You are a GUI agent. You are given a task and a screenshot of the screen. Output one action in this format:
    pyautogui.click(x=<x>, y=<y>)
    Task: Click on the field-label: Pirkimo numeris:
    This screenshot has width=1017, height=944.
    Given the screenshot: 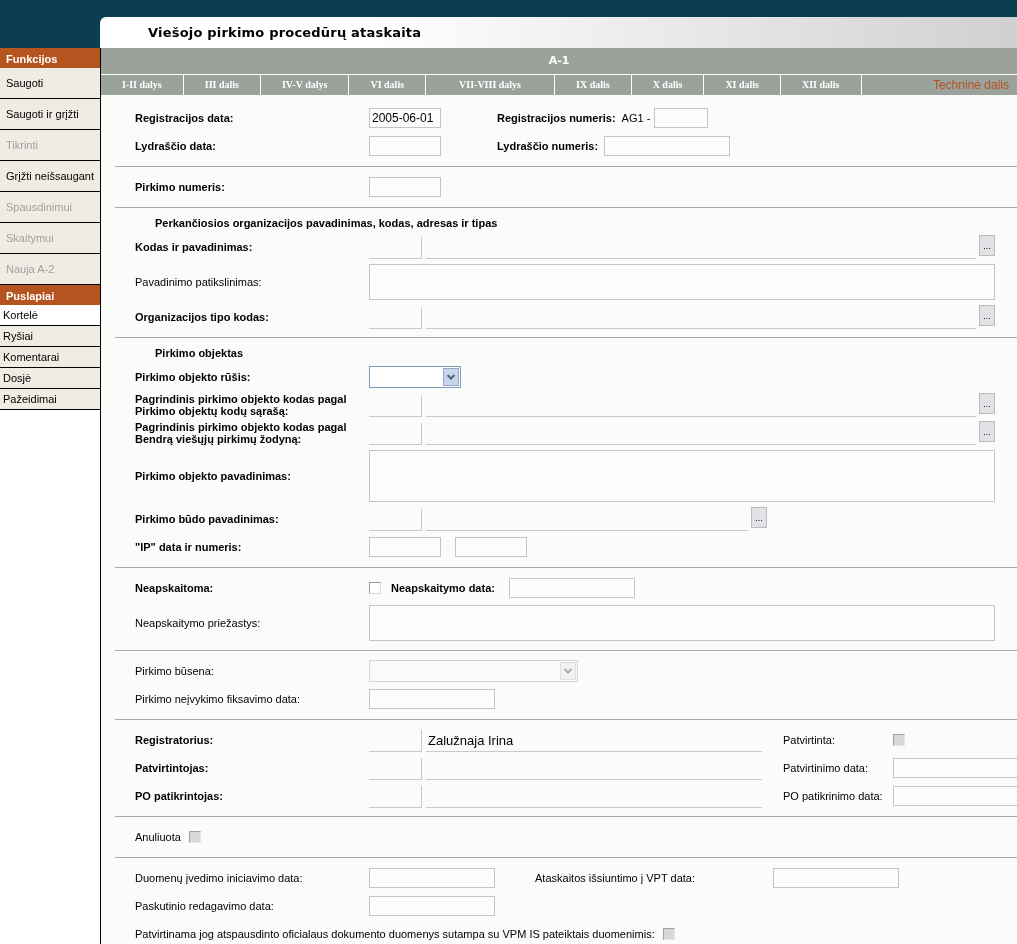 What is the action you would take?
    pyautogui.click(x=180, y=187)
    